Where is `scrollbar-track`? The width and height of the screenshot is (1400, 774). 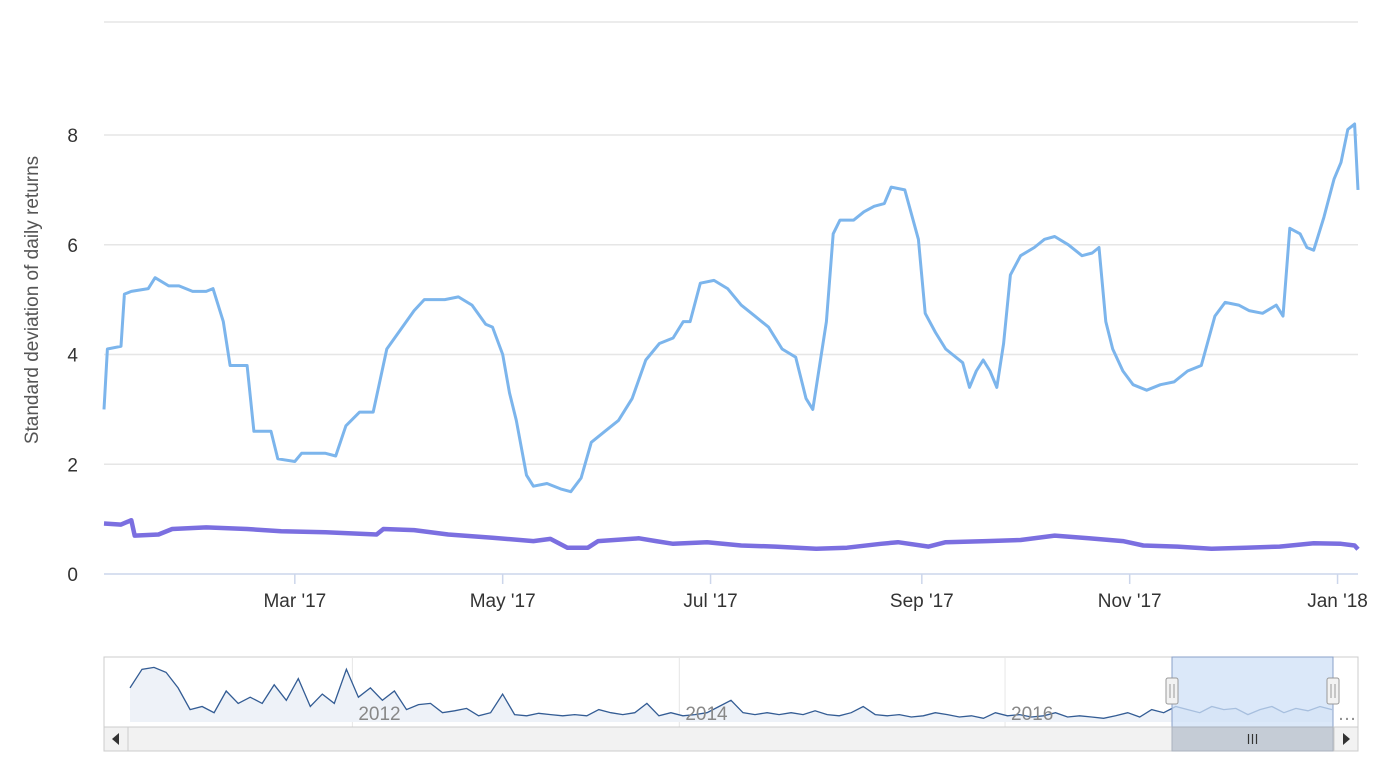 scrollbar-track is located at coordinates (731, 739).